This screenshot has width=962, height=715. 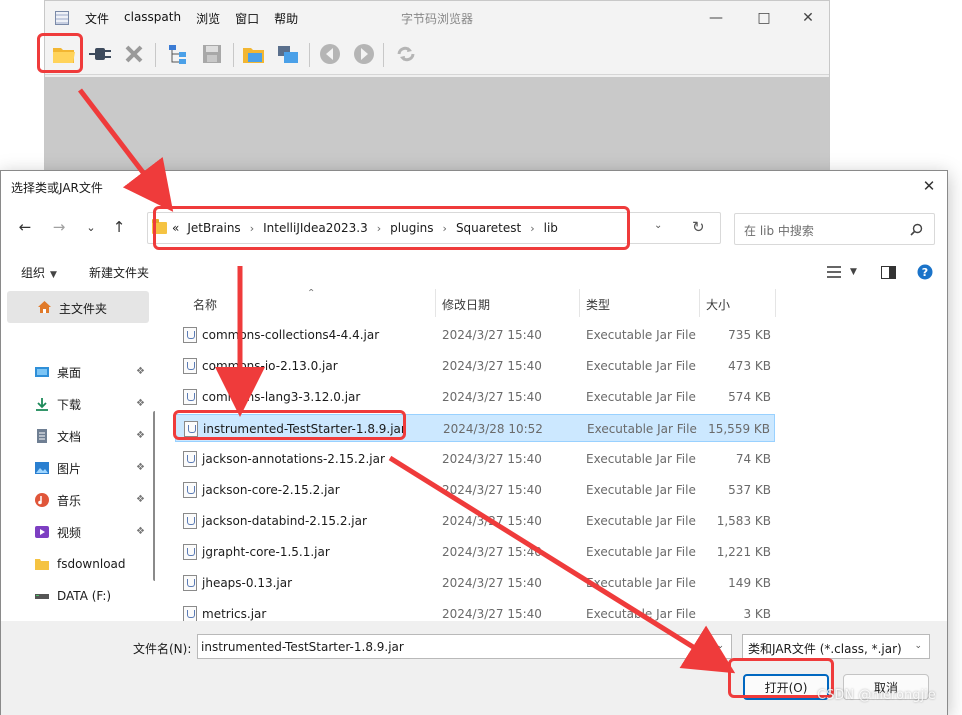 I want to click on maximize-icon: □, so click(x=764, y=18).